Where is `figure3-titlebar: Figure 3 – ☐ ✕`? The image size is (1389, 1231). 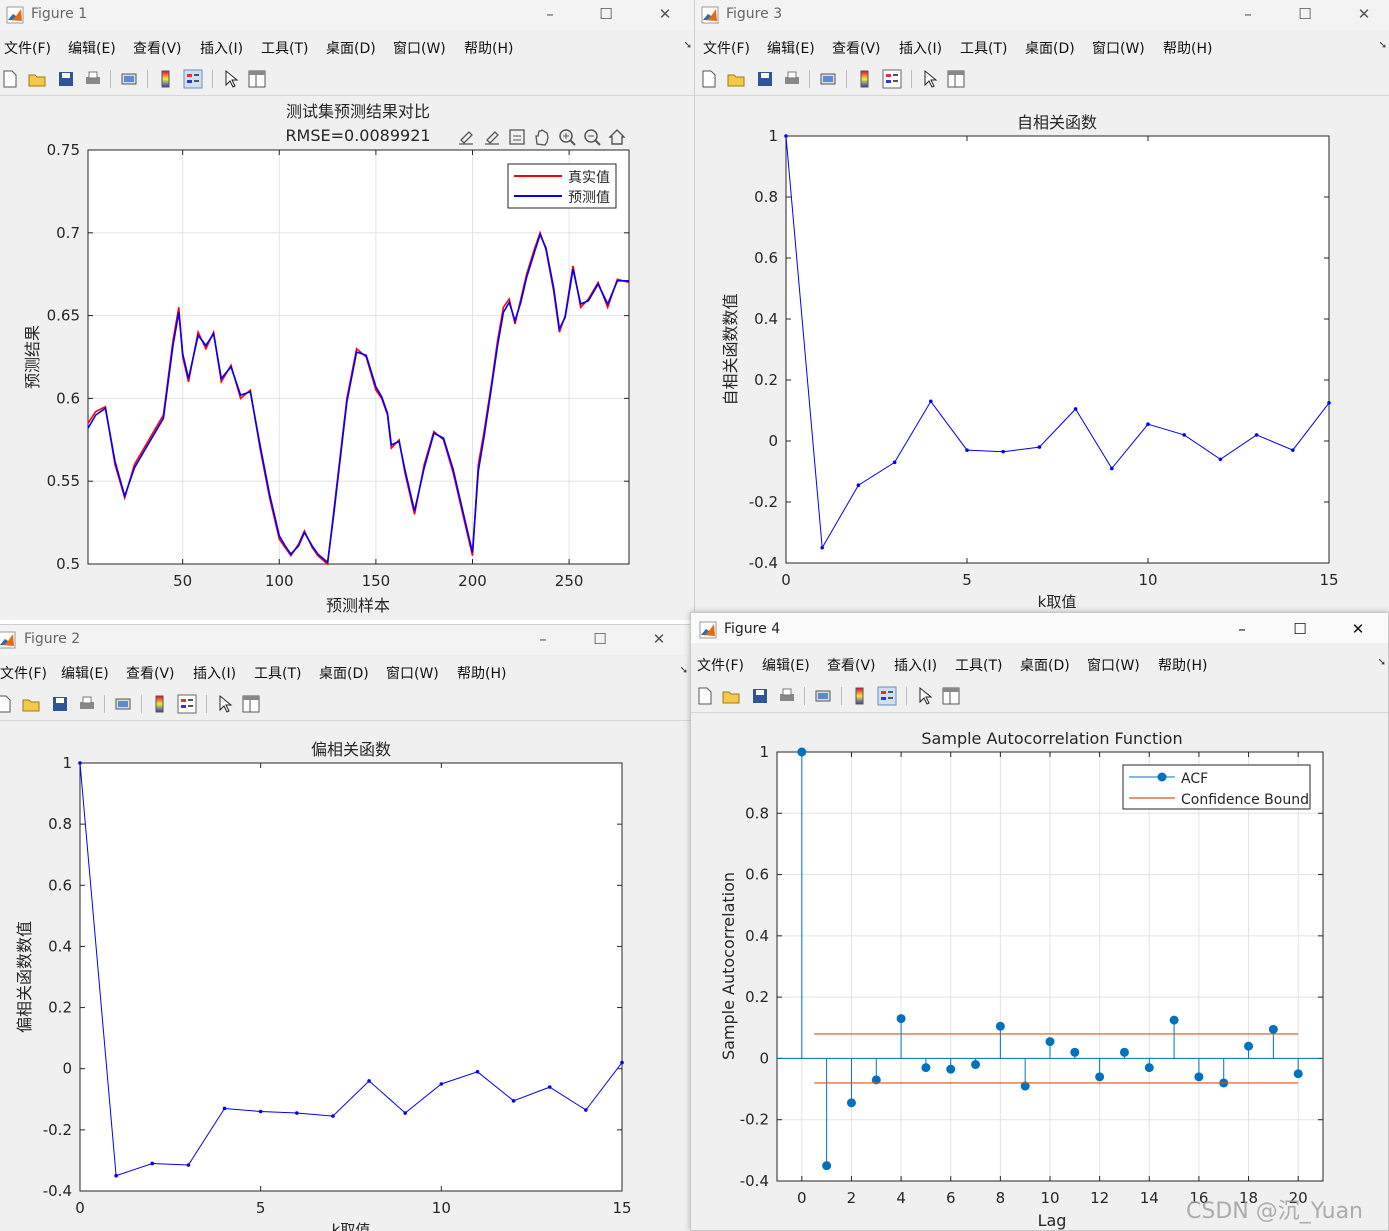
figure3-titlebar: Figure 3 – ☐ ✕ is located at coordinates (1042, 15).